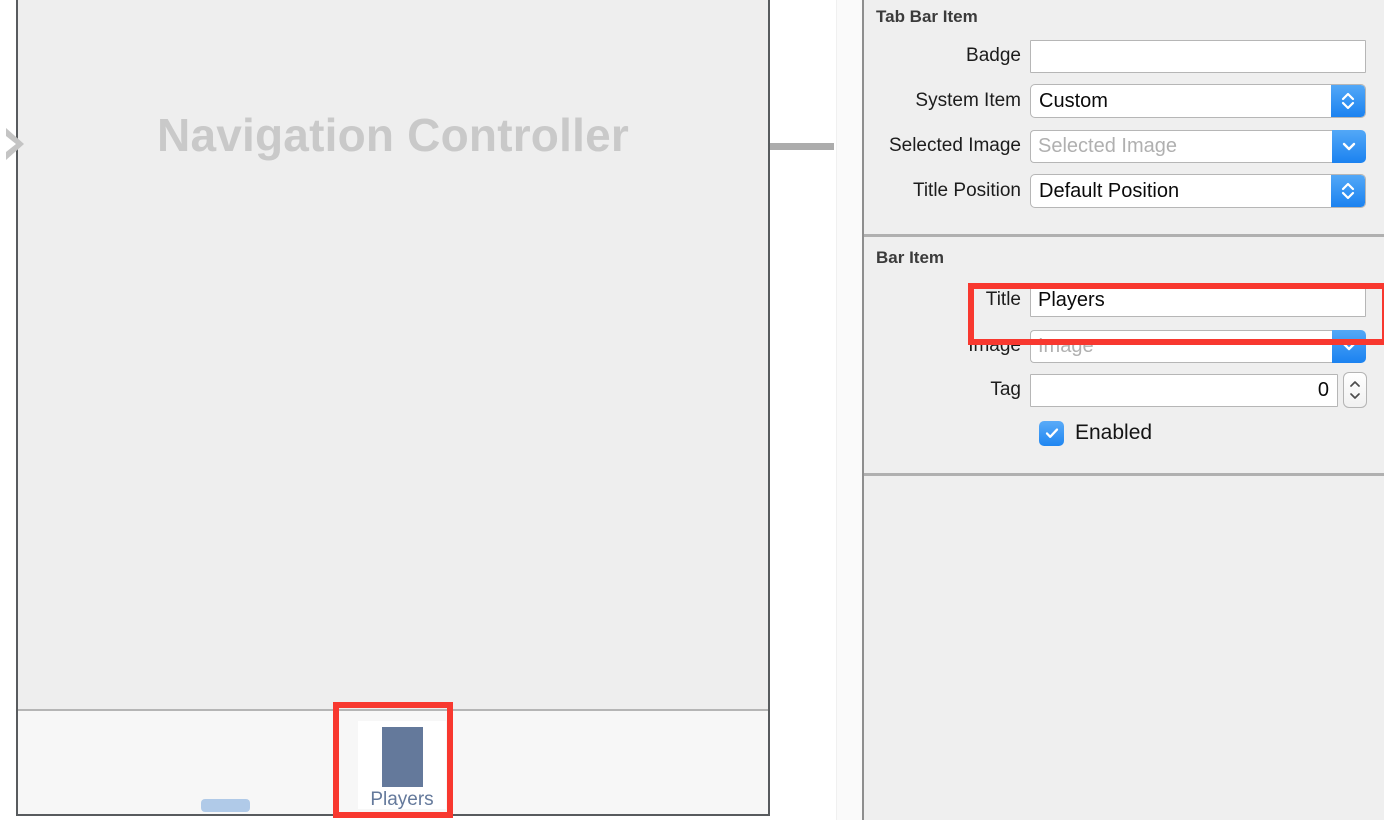  I want to click on selected-image-input: Selected Image, so click(1181, 146).